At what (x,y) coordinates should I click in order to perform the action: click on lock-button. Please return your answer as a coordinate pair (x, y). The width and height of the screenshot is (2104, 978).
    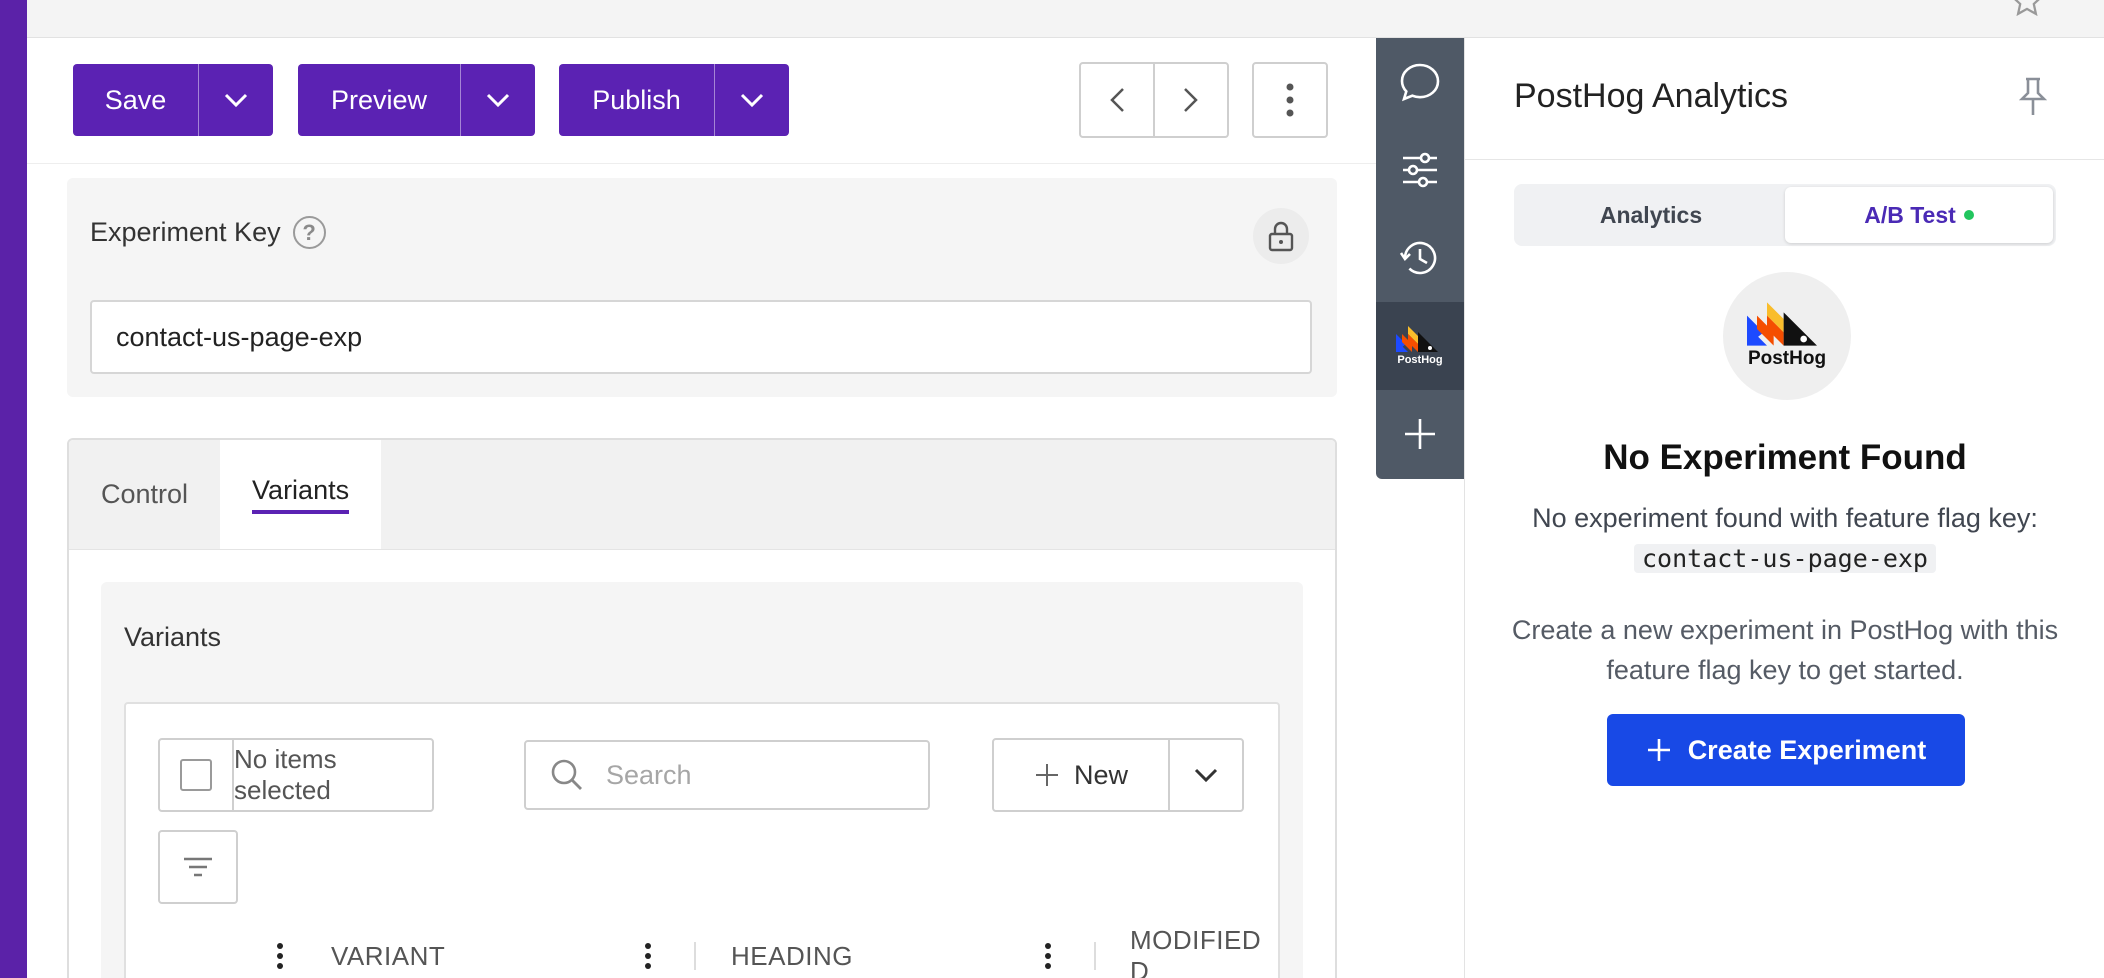
    Looking at the image, I should click on (1281, 236).